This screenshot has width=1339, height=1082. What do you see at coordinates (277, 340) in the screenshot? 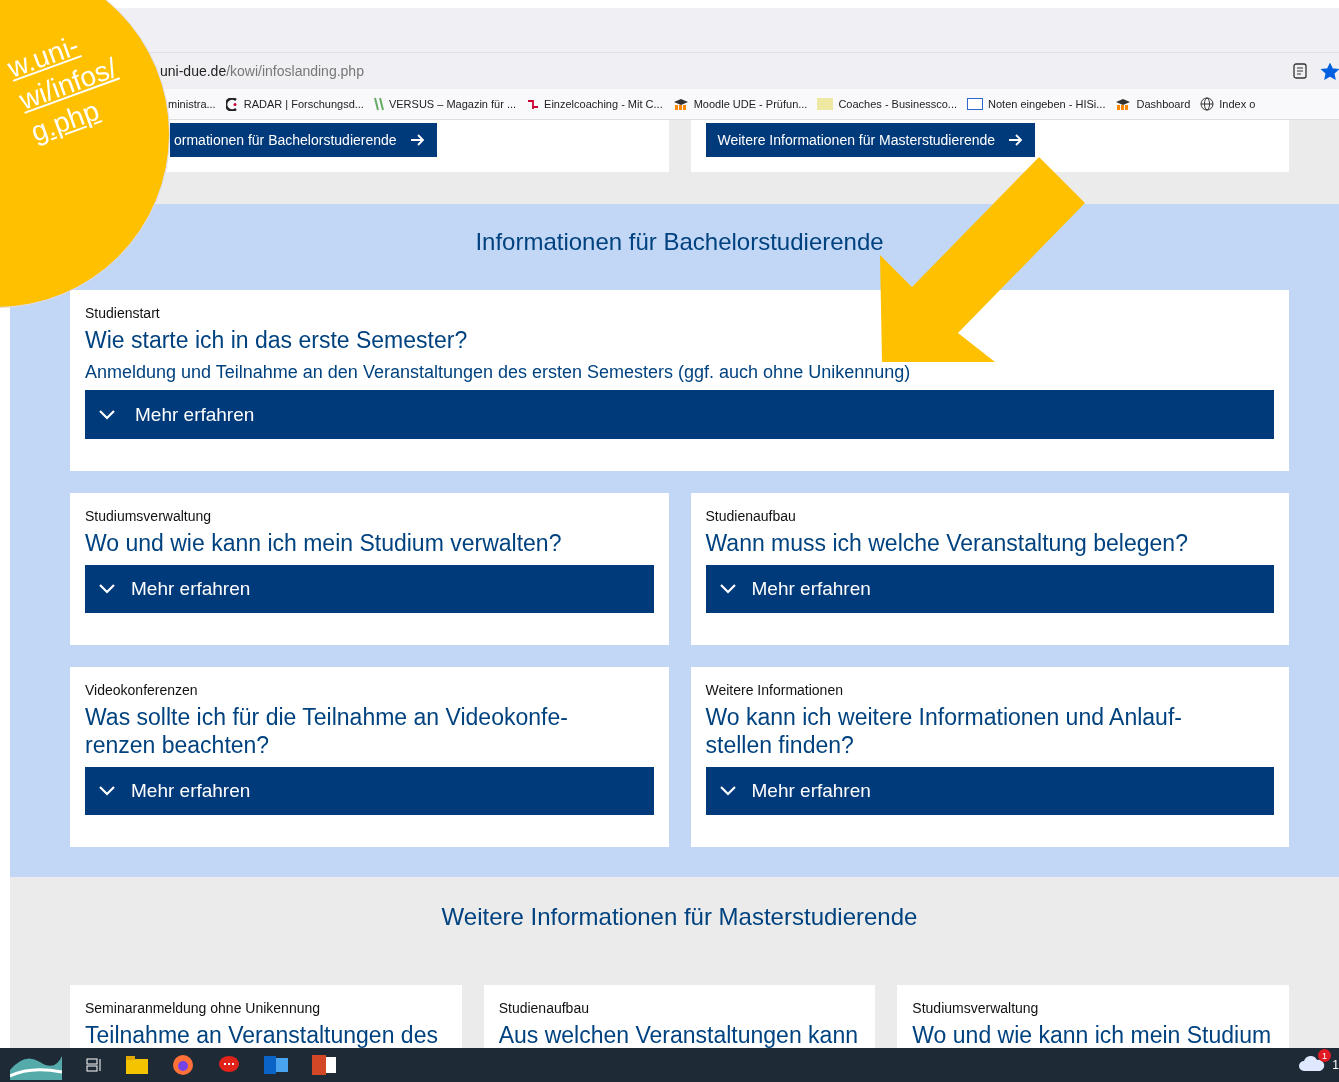
I see `card-title: Wie starte ich in das erste Semester?` at bounding box center [277, 340].